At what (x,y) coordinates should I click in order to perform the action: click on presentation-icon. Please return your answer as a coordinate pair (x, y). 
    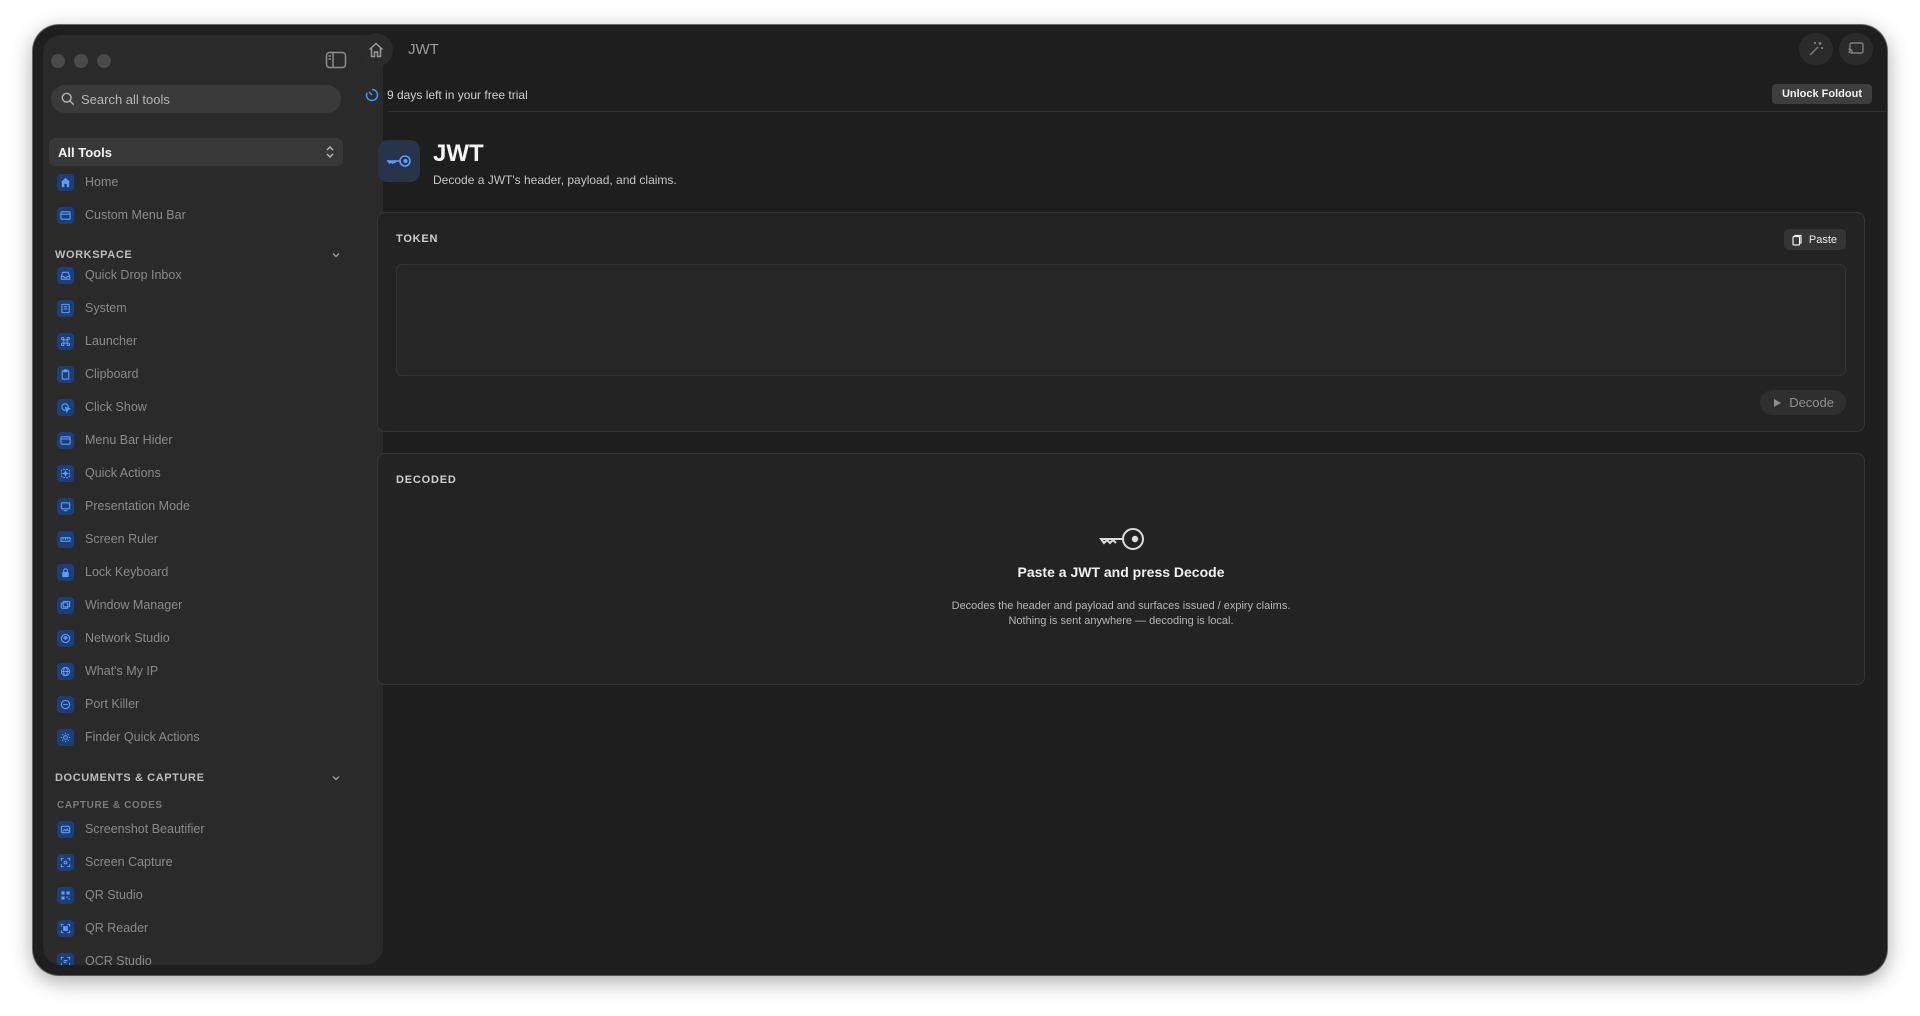
    Looking at the image, I should click on (65, 506).